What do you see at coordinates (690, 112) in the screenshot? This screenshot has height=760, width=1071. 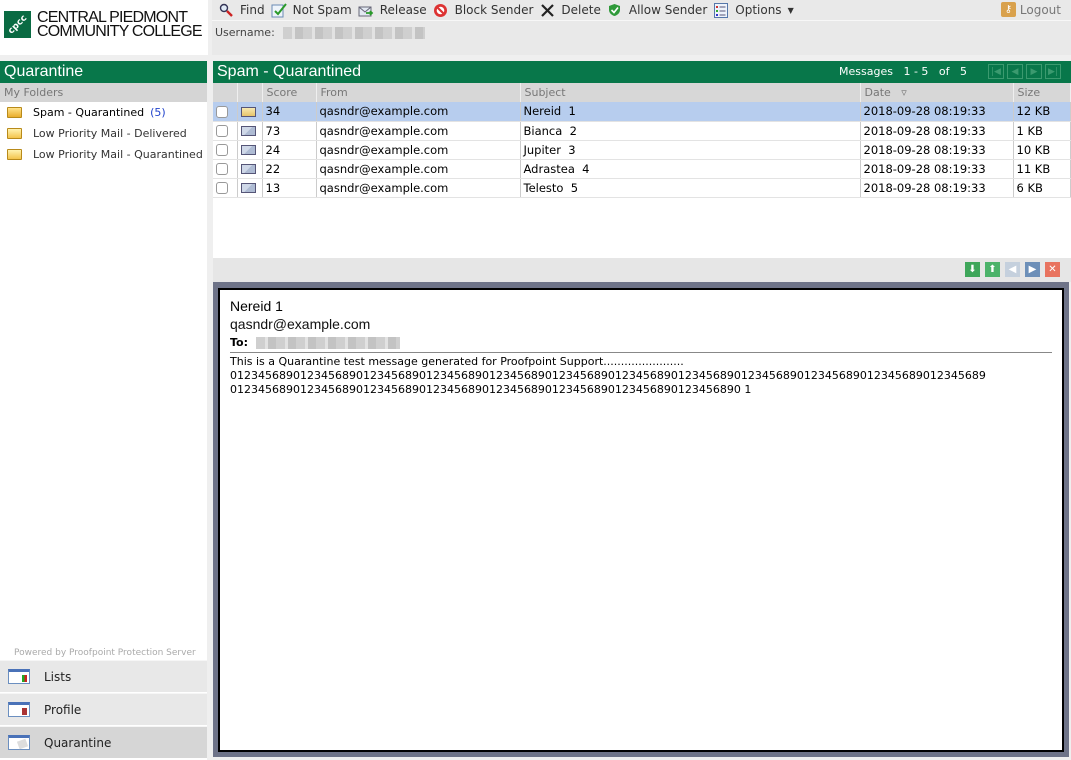 I see `cell-subject: Nereid 1` at bounding box center [690, 112].